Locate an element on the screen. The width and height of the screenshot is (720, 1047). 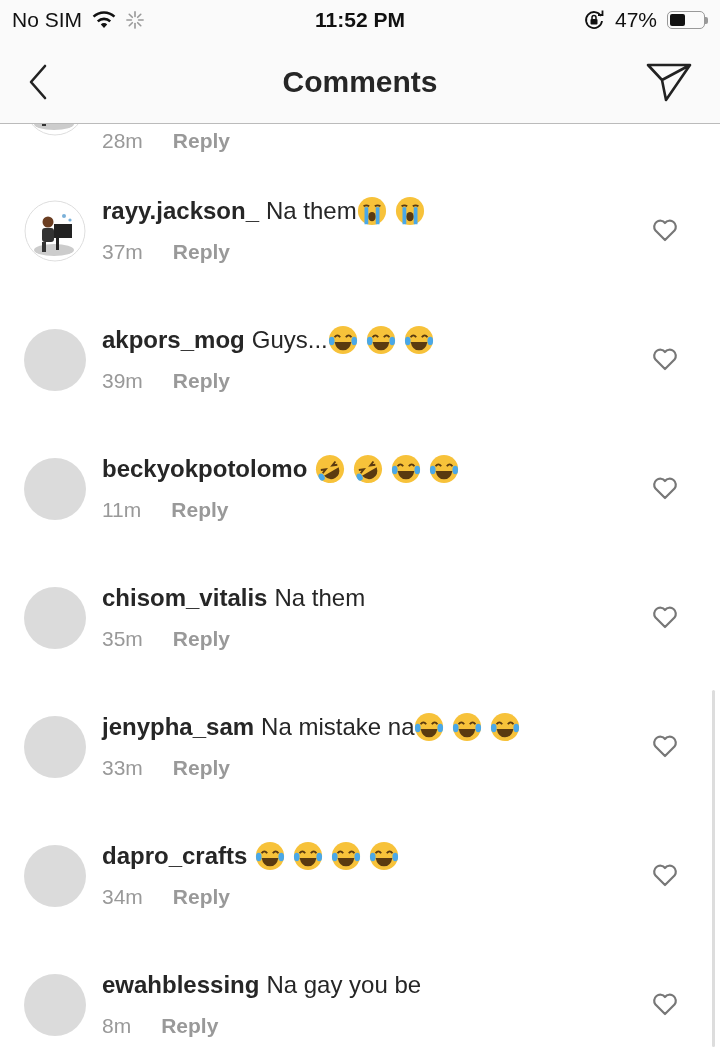
loading-icon is located at coordinates (135, 20).